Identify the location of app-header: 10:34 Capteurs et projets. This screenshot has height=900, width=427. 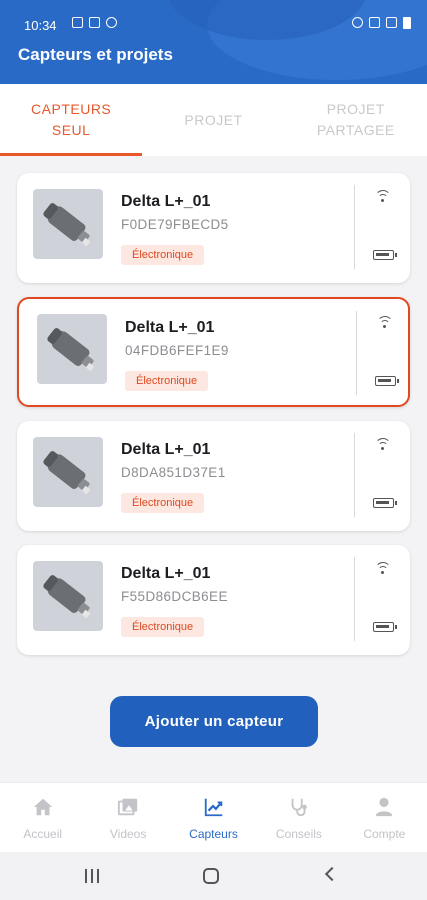
(213, 42).